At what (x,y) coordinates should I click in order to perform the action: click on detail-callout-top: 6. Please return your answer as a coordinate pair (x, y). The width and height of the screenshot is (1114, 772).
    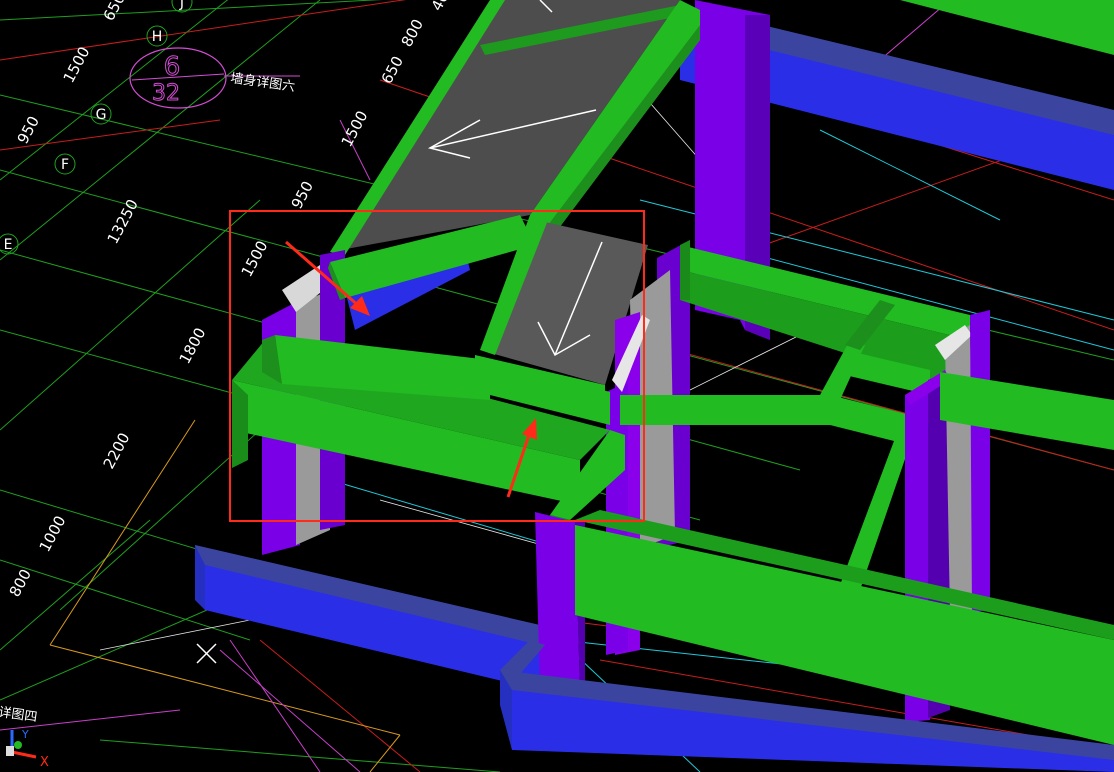
    Looking at the image, I should click on (172, 67).